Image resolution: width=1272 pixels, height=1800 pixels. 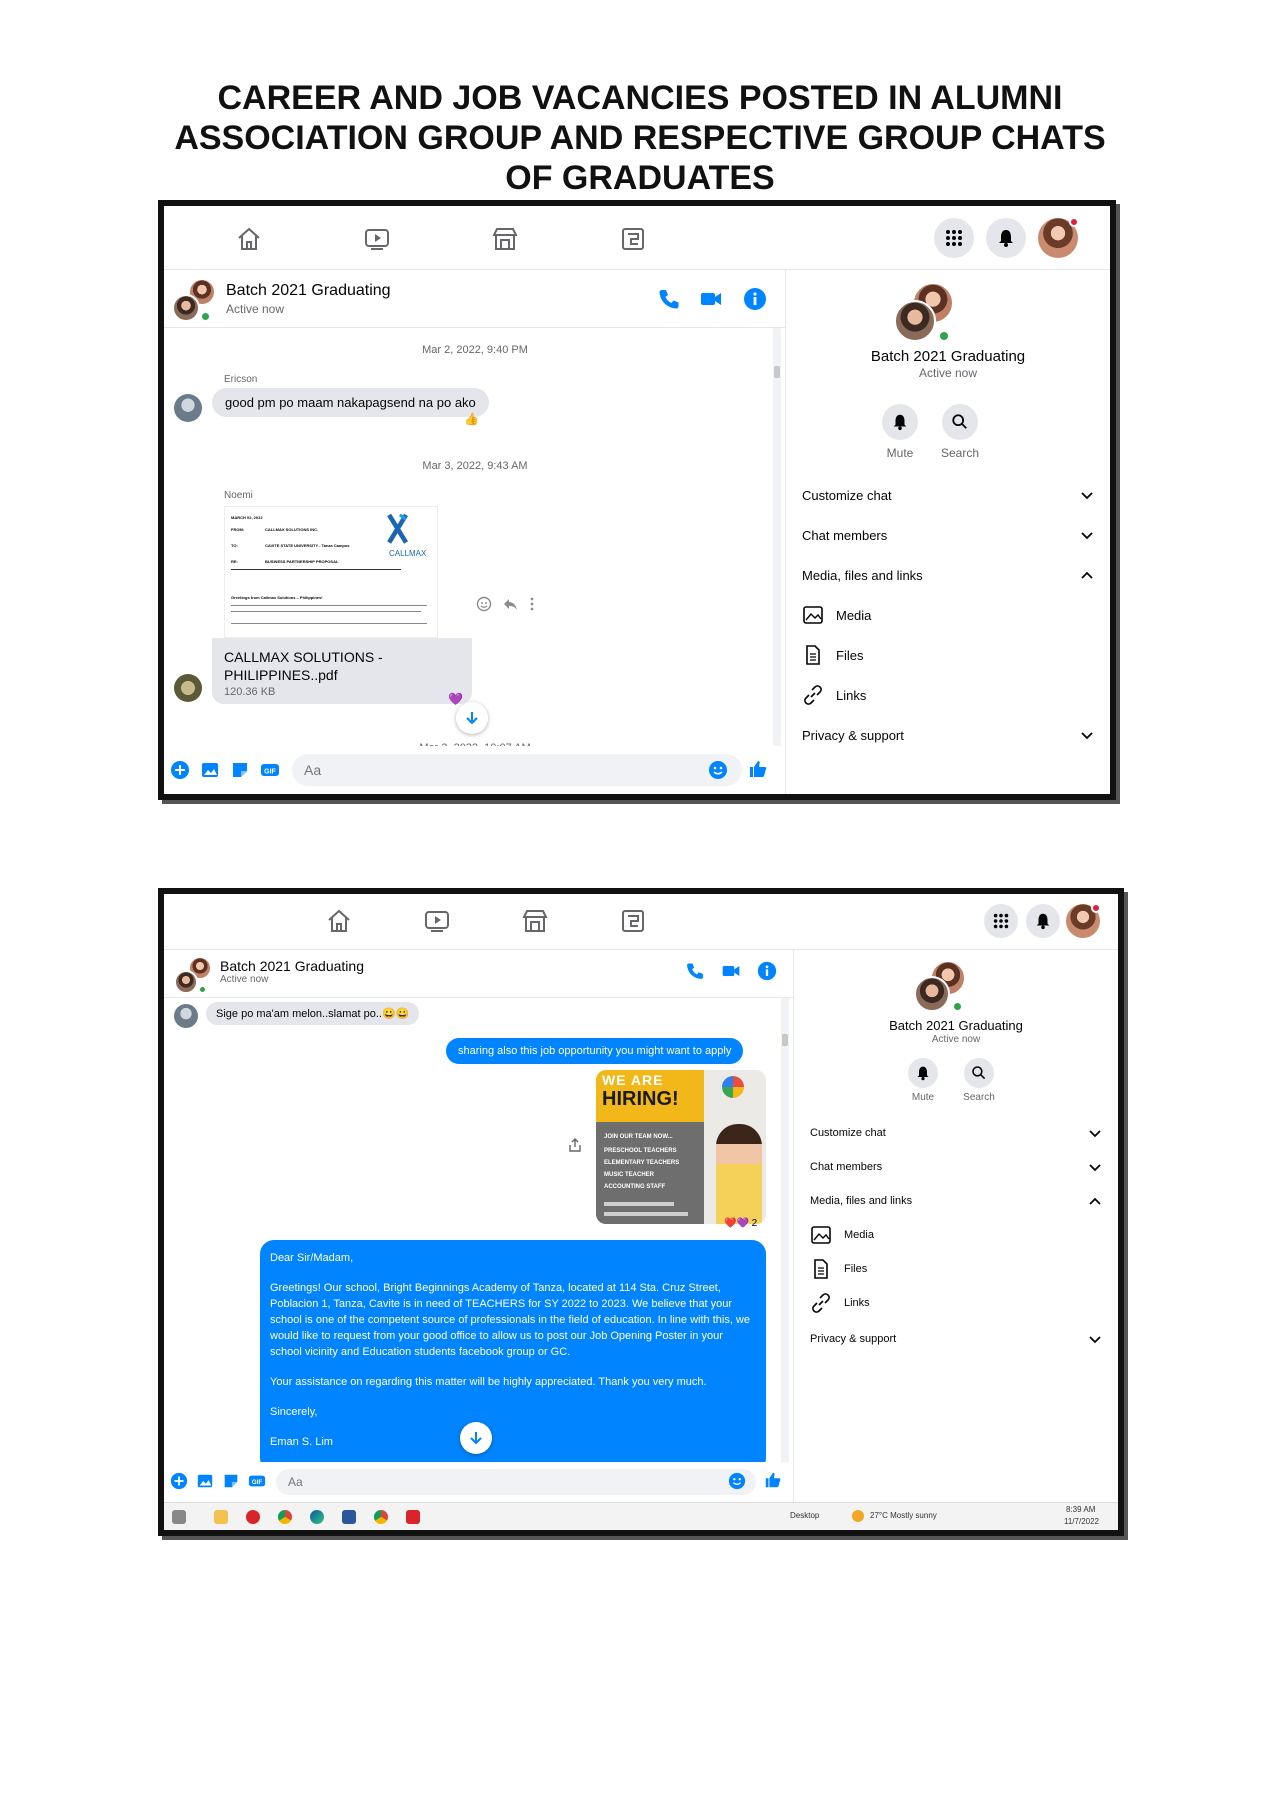 What do you see at coordinates (281, 675) in the screenshot?
I see `attachment-name-line-2: PHILIPPINES..pdf` at bounding box center [281, 675].